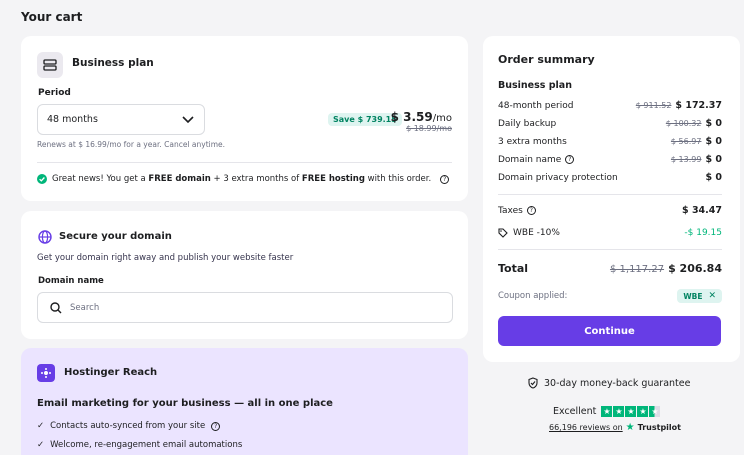  I want to click on line-old-price: $ 13.99, so click(686, 159).